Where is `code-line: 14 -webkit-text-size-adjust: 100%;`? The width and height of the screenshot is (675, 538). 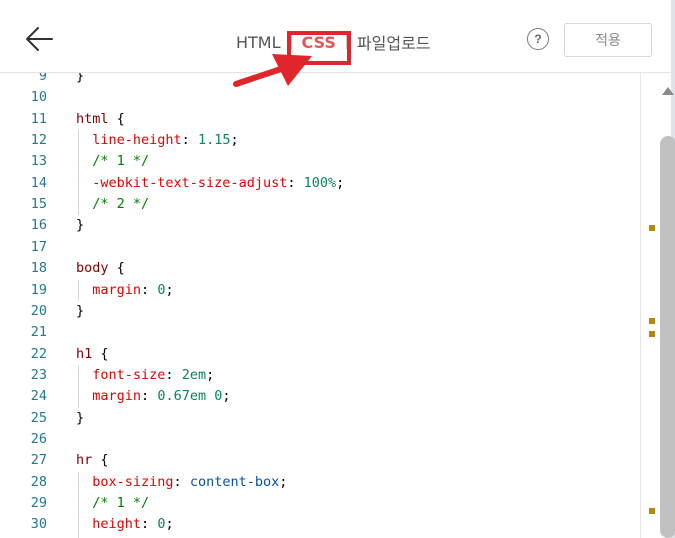
code-line: 14 -webkit-text-size-adjust: 100%; is located at coordinates (320, 183).